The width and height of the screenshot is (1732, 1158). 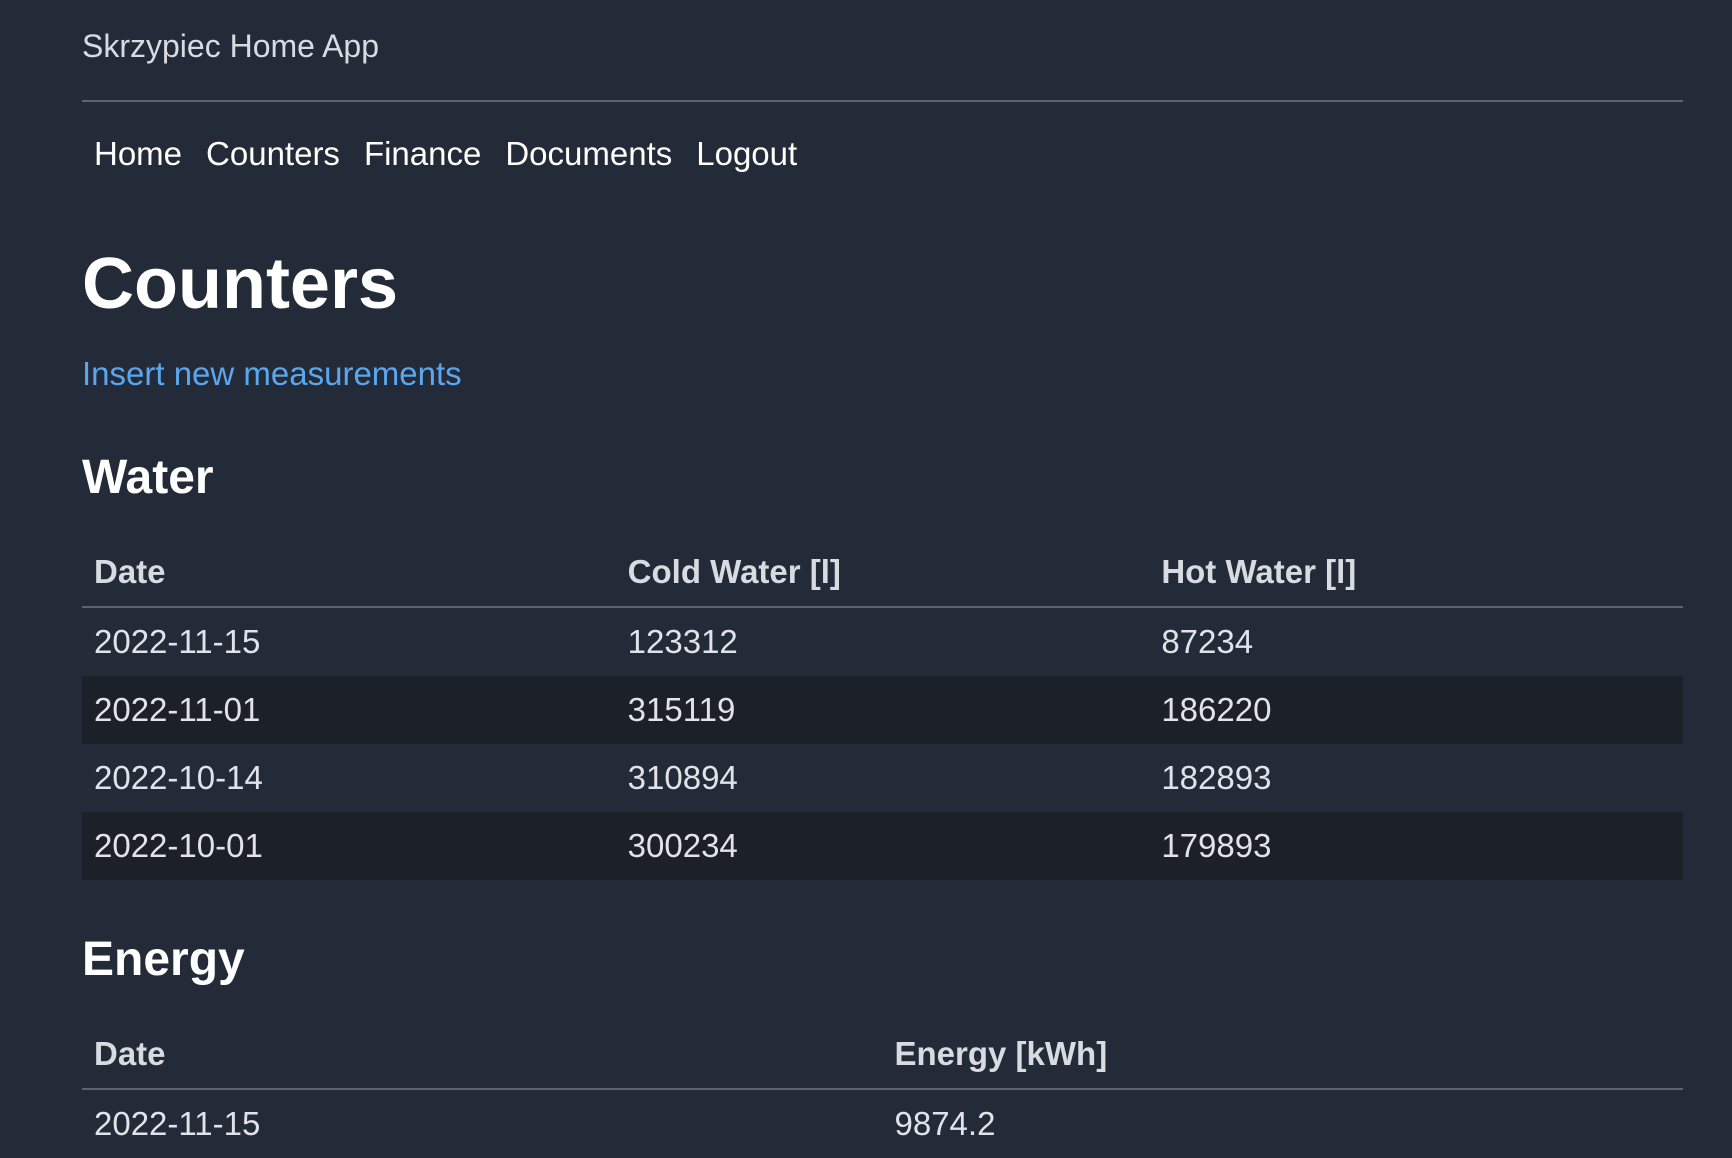 I want to click on water-cell-cold: 315119, so click(x=882, y=710).